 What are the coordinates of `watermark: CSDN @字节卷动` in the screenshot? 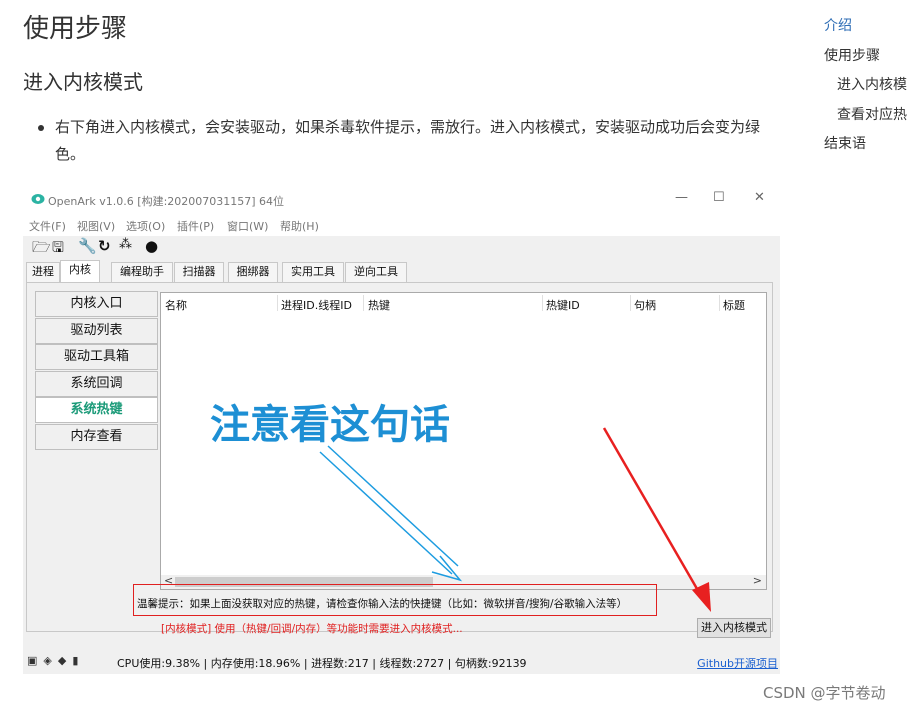 It's located at (824, 693).